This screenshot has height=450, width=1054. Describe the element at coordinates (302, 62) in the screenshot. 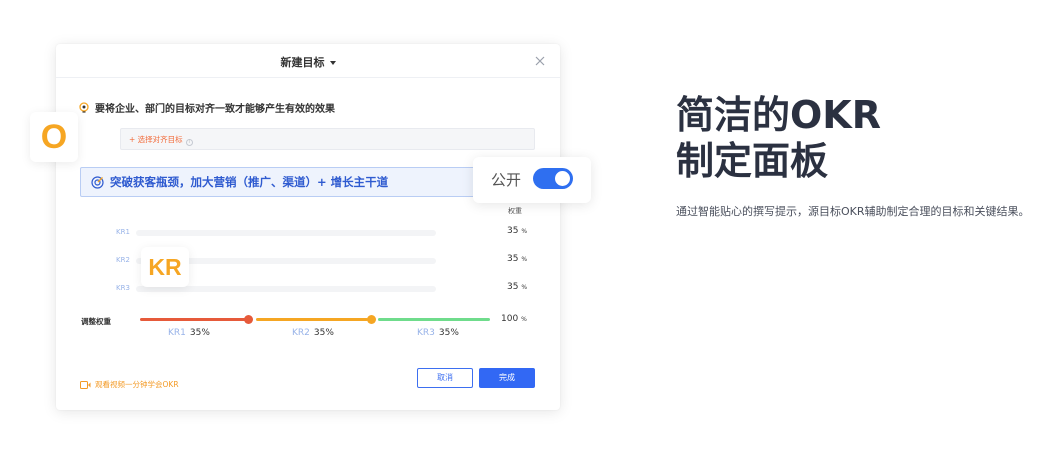

I see `modal-title: 新建目标` at that location.